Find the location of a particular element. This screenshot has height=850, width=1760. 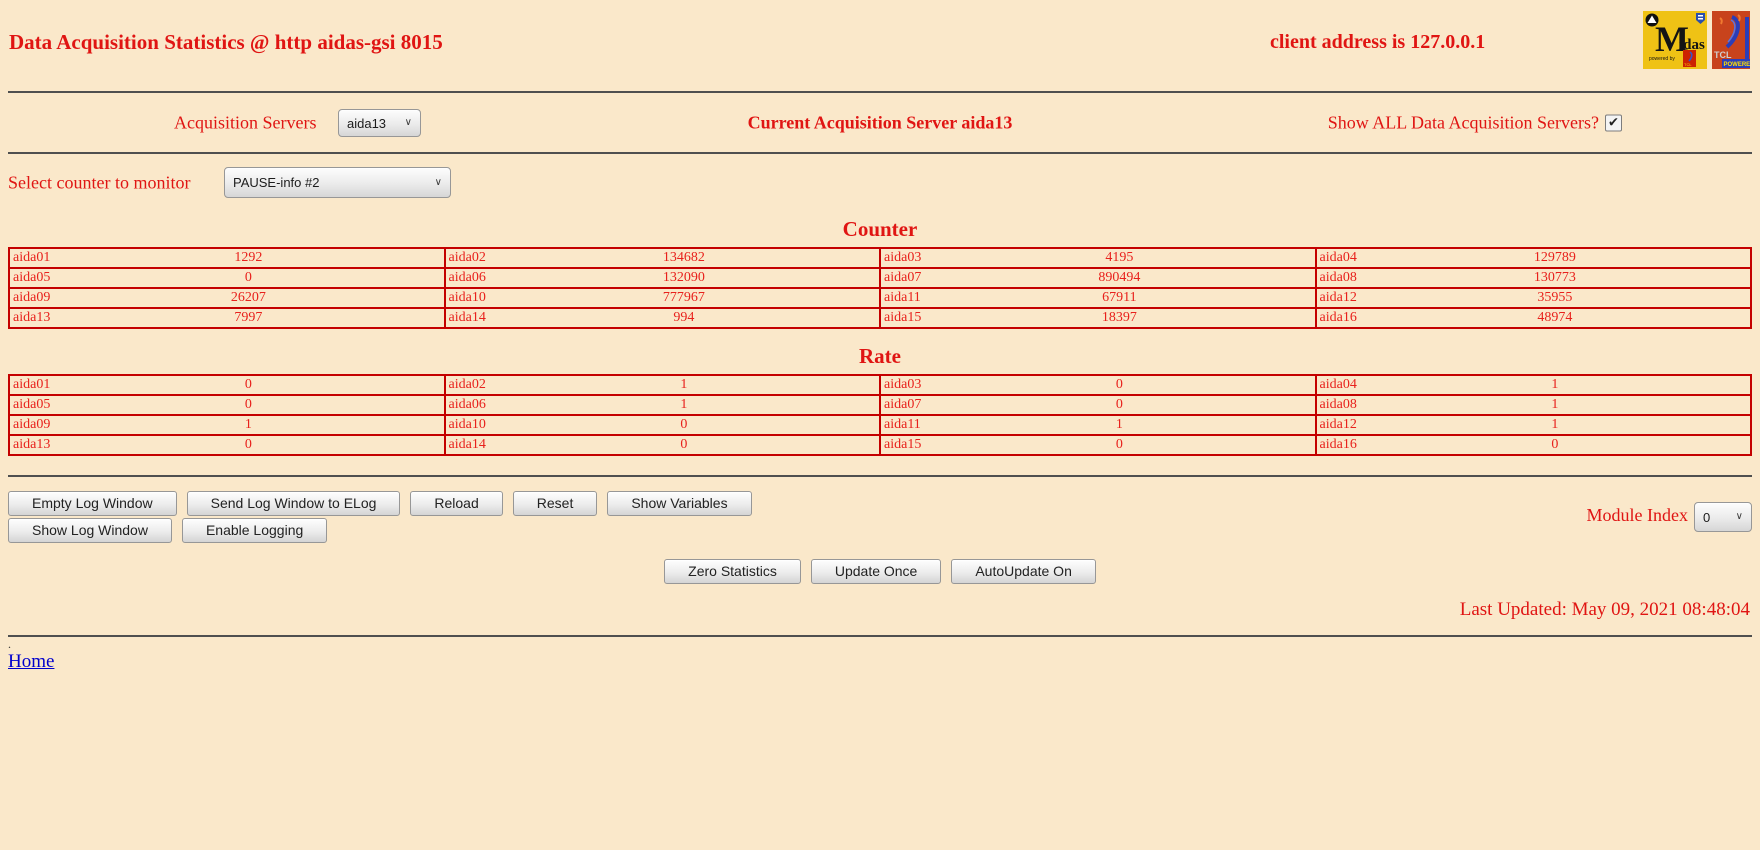

rate-cell: aida16 0 is located at coordinates (1533, 445).